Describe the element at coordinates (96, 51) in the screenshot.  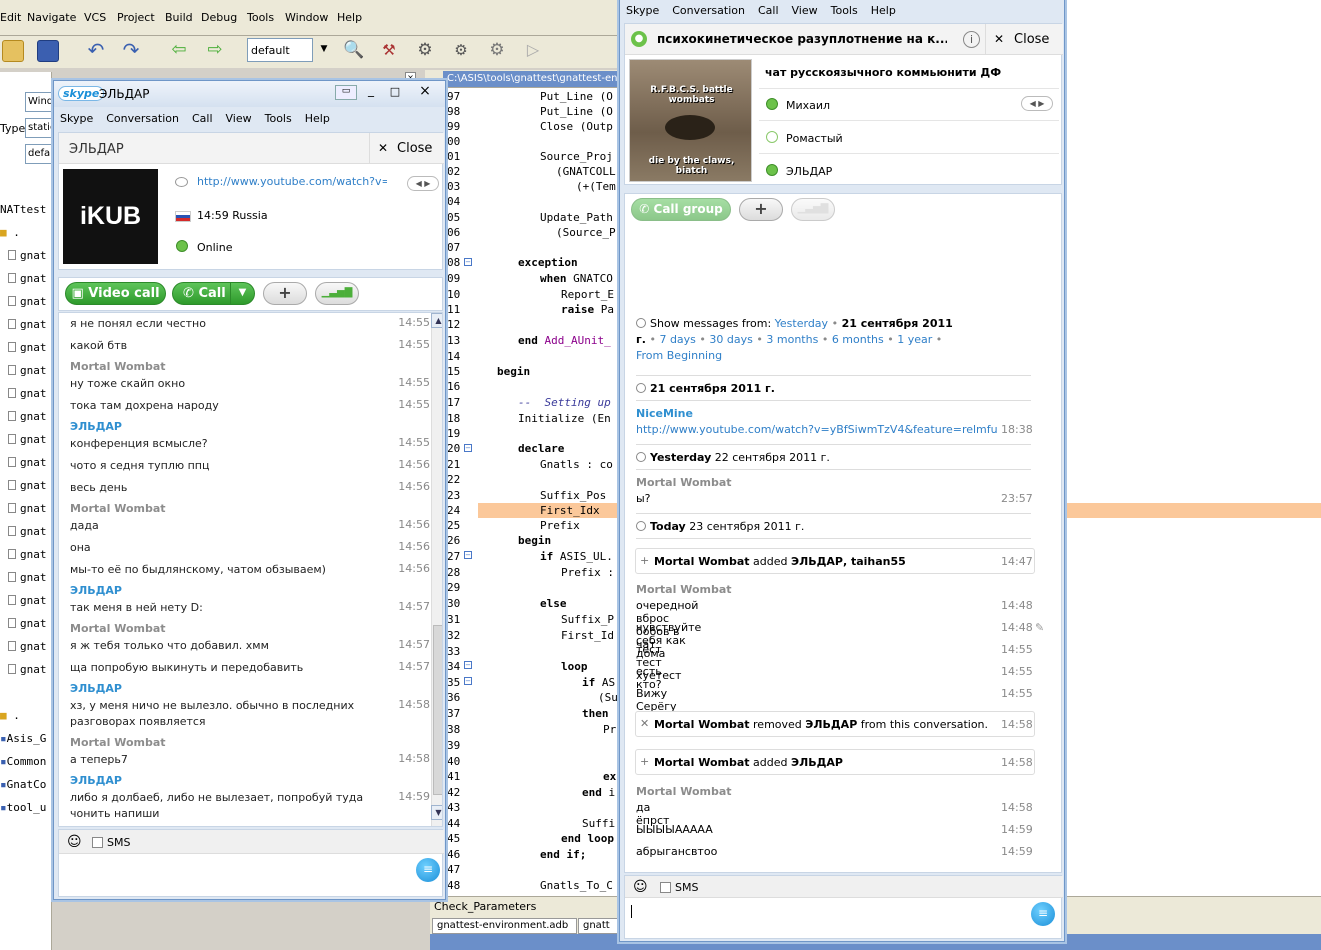
I see `undo-icon: ↶` at that location.